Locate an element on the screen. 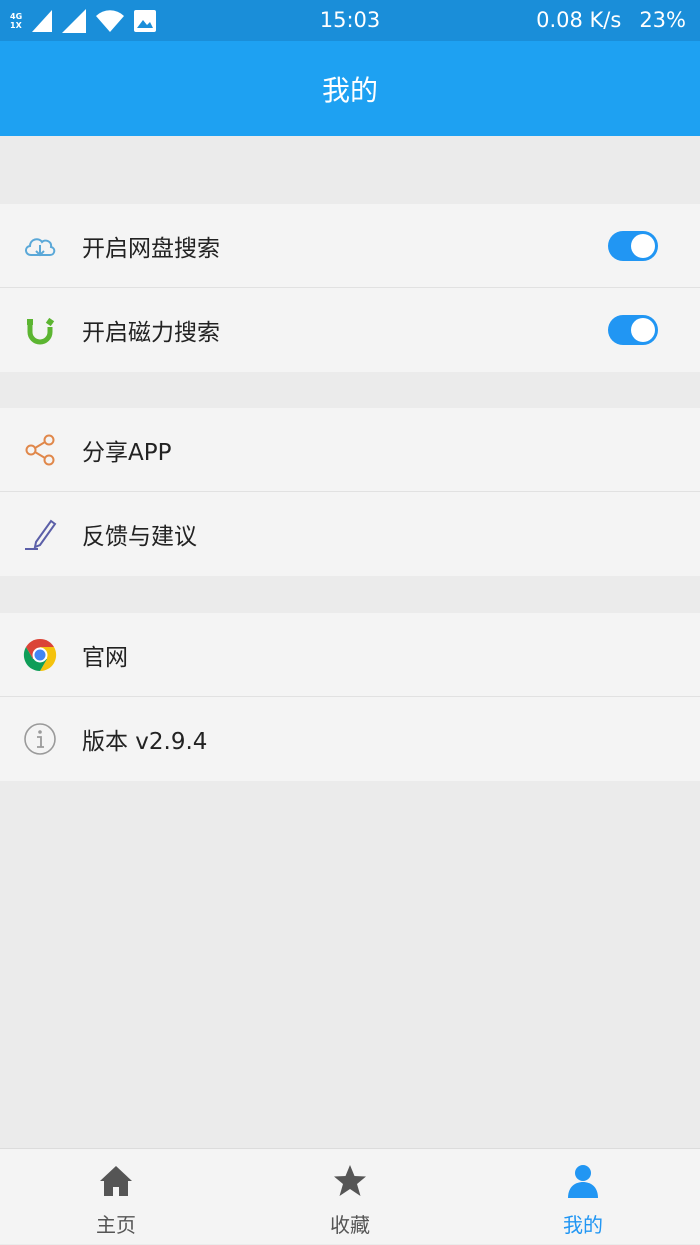  page-title-bar: 我的 is located at coordinates (350, 88).